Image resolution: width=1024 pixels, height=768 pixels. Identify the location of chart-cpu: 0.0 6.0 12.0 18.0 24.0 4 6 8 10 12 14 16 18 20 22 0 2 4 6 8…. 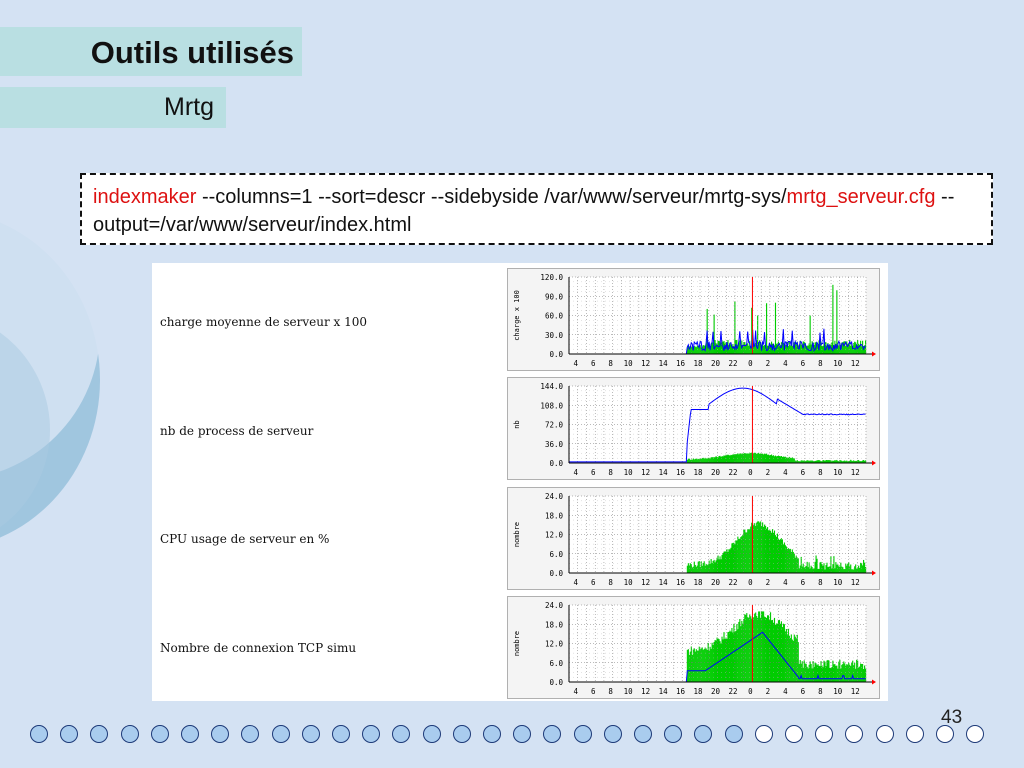
(693, 538).